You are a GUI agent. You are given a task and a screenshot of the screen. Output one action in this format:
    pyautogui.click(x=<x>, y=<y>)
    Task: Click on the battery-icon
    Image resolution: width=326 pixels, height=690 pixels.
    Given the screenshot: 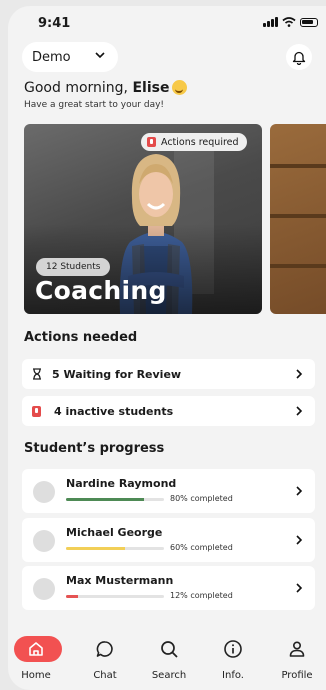 What is the action you would take?
    pyautogui.click(x=309, y=22)
    